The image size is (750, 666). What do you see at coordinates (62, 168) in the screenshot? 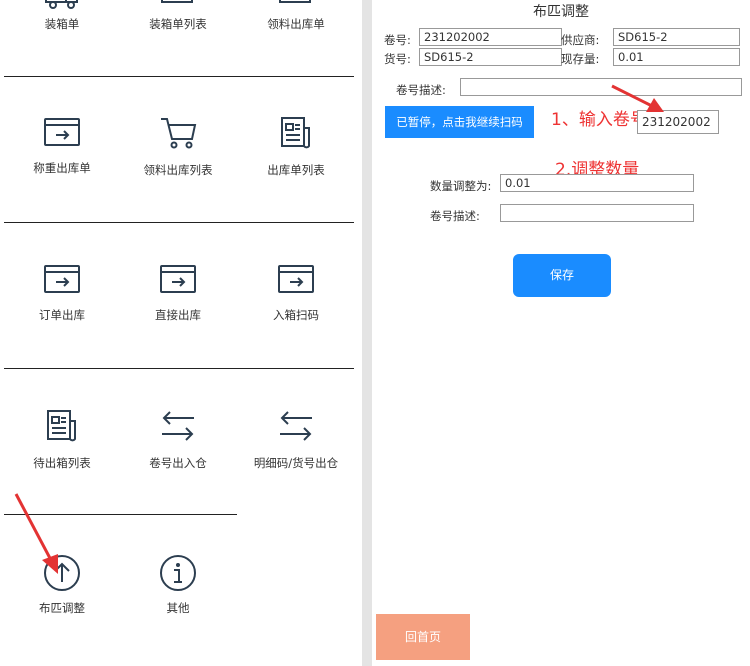
I see `menu-tile-label: 称重出库单` at bounding box center [62, 168].